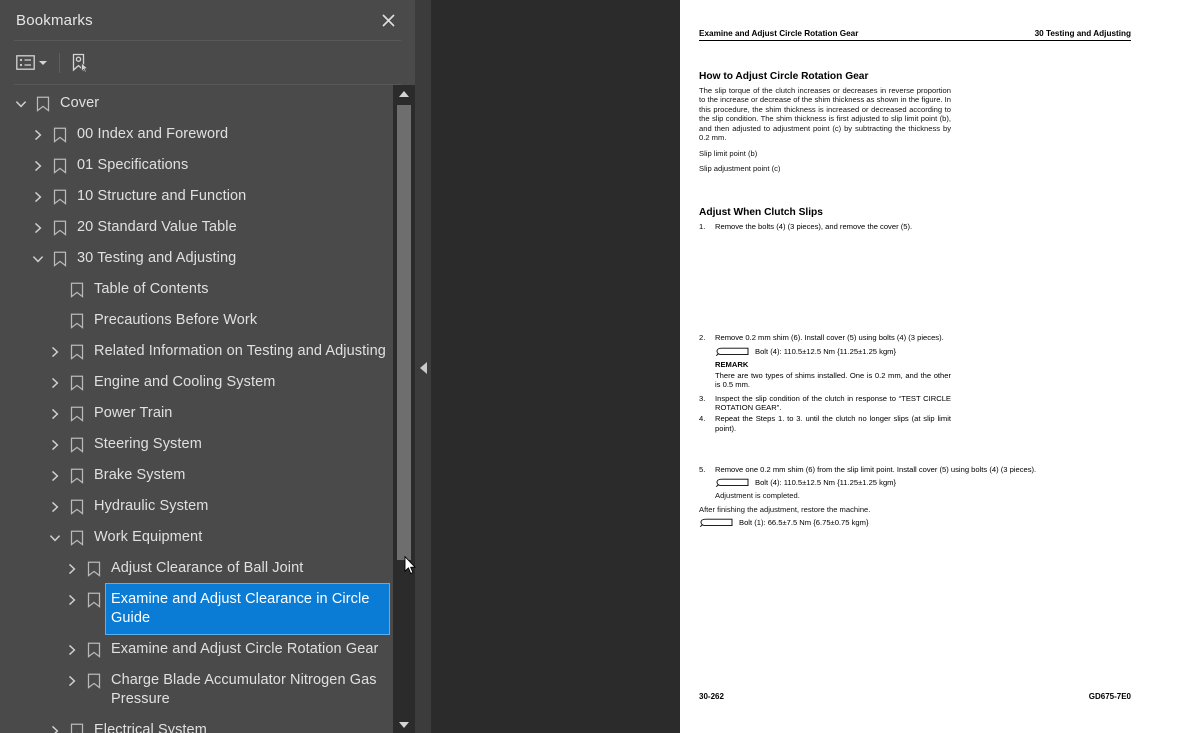 This screenshot has width=1200, height=733. Describe the element at coordinates (404, 724) in the screenshot. I see `scroll-down-arrow-icon` at that location.